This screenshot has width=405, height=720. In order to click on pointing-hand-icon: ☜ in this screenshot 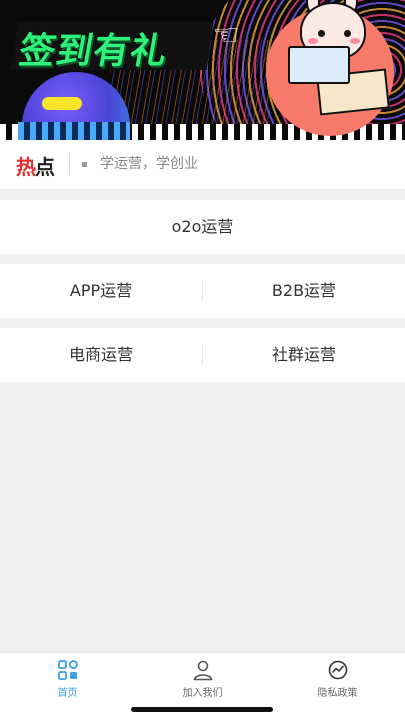, I will do `click(226, 35)`.